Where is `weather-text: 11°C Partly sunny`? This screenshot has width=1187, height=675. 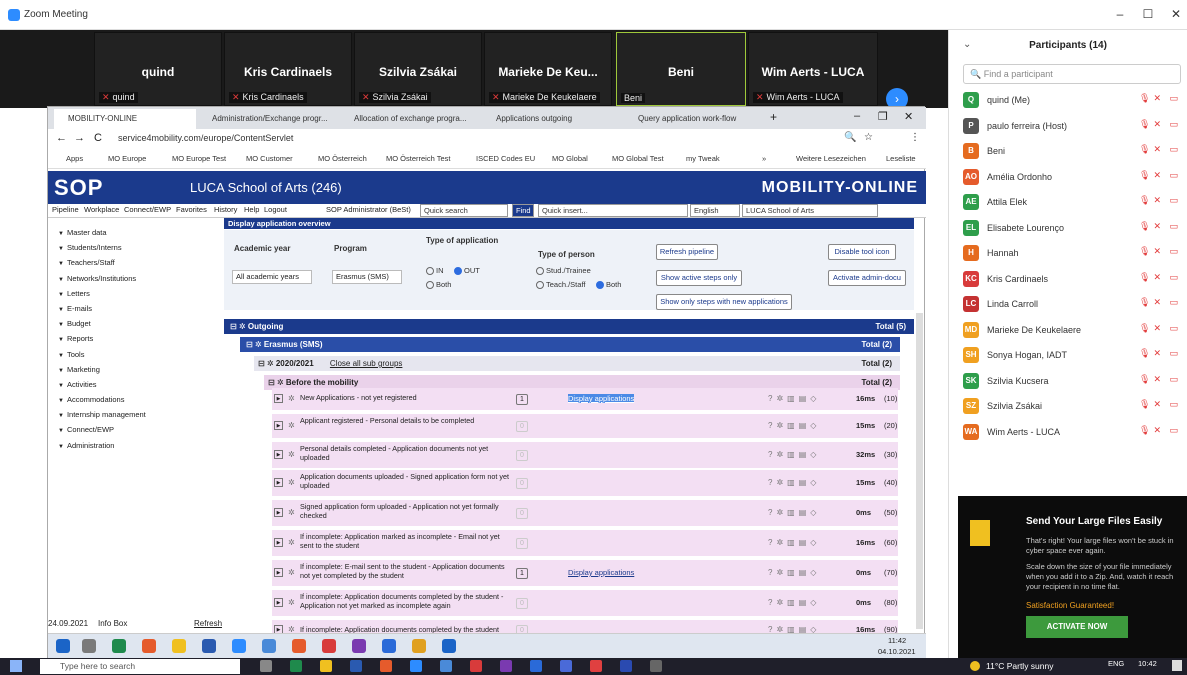 weather-text: 11°C Partly sunny is located at coordinates (1020, 666).